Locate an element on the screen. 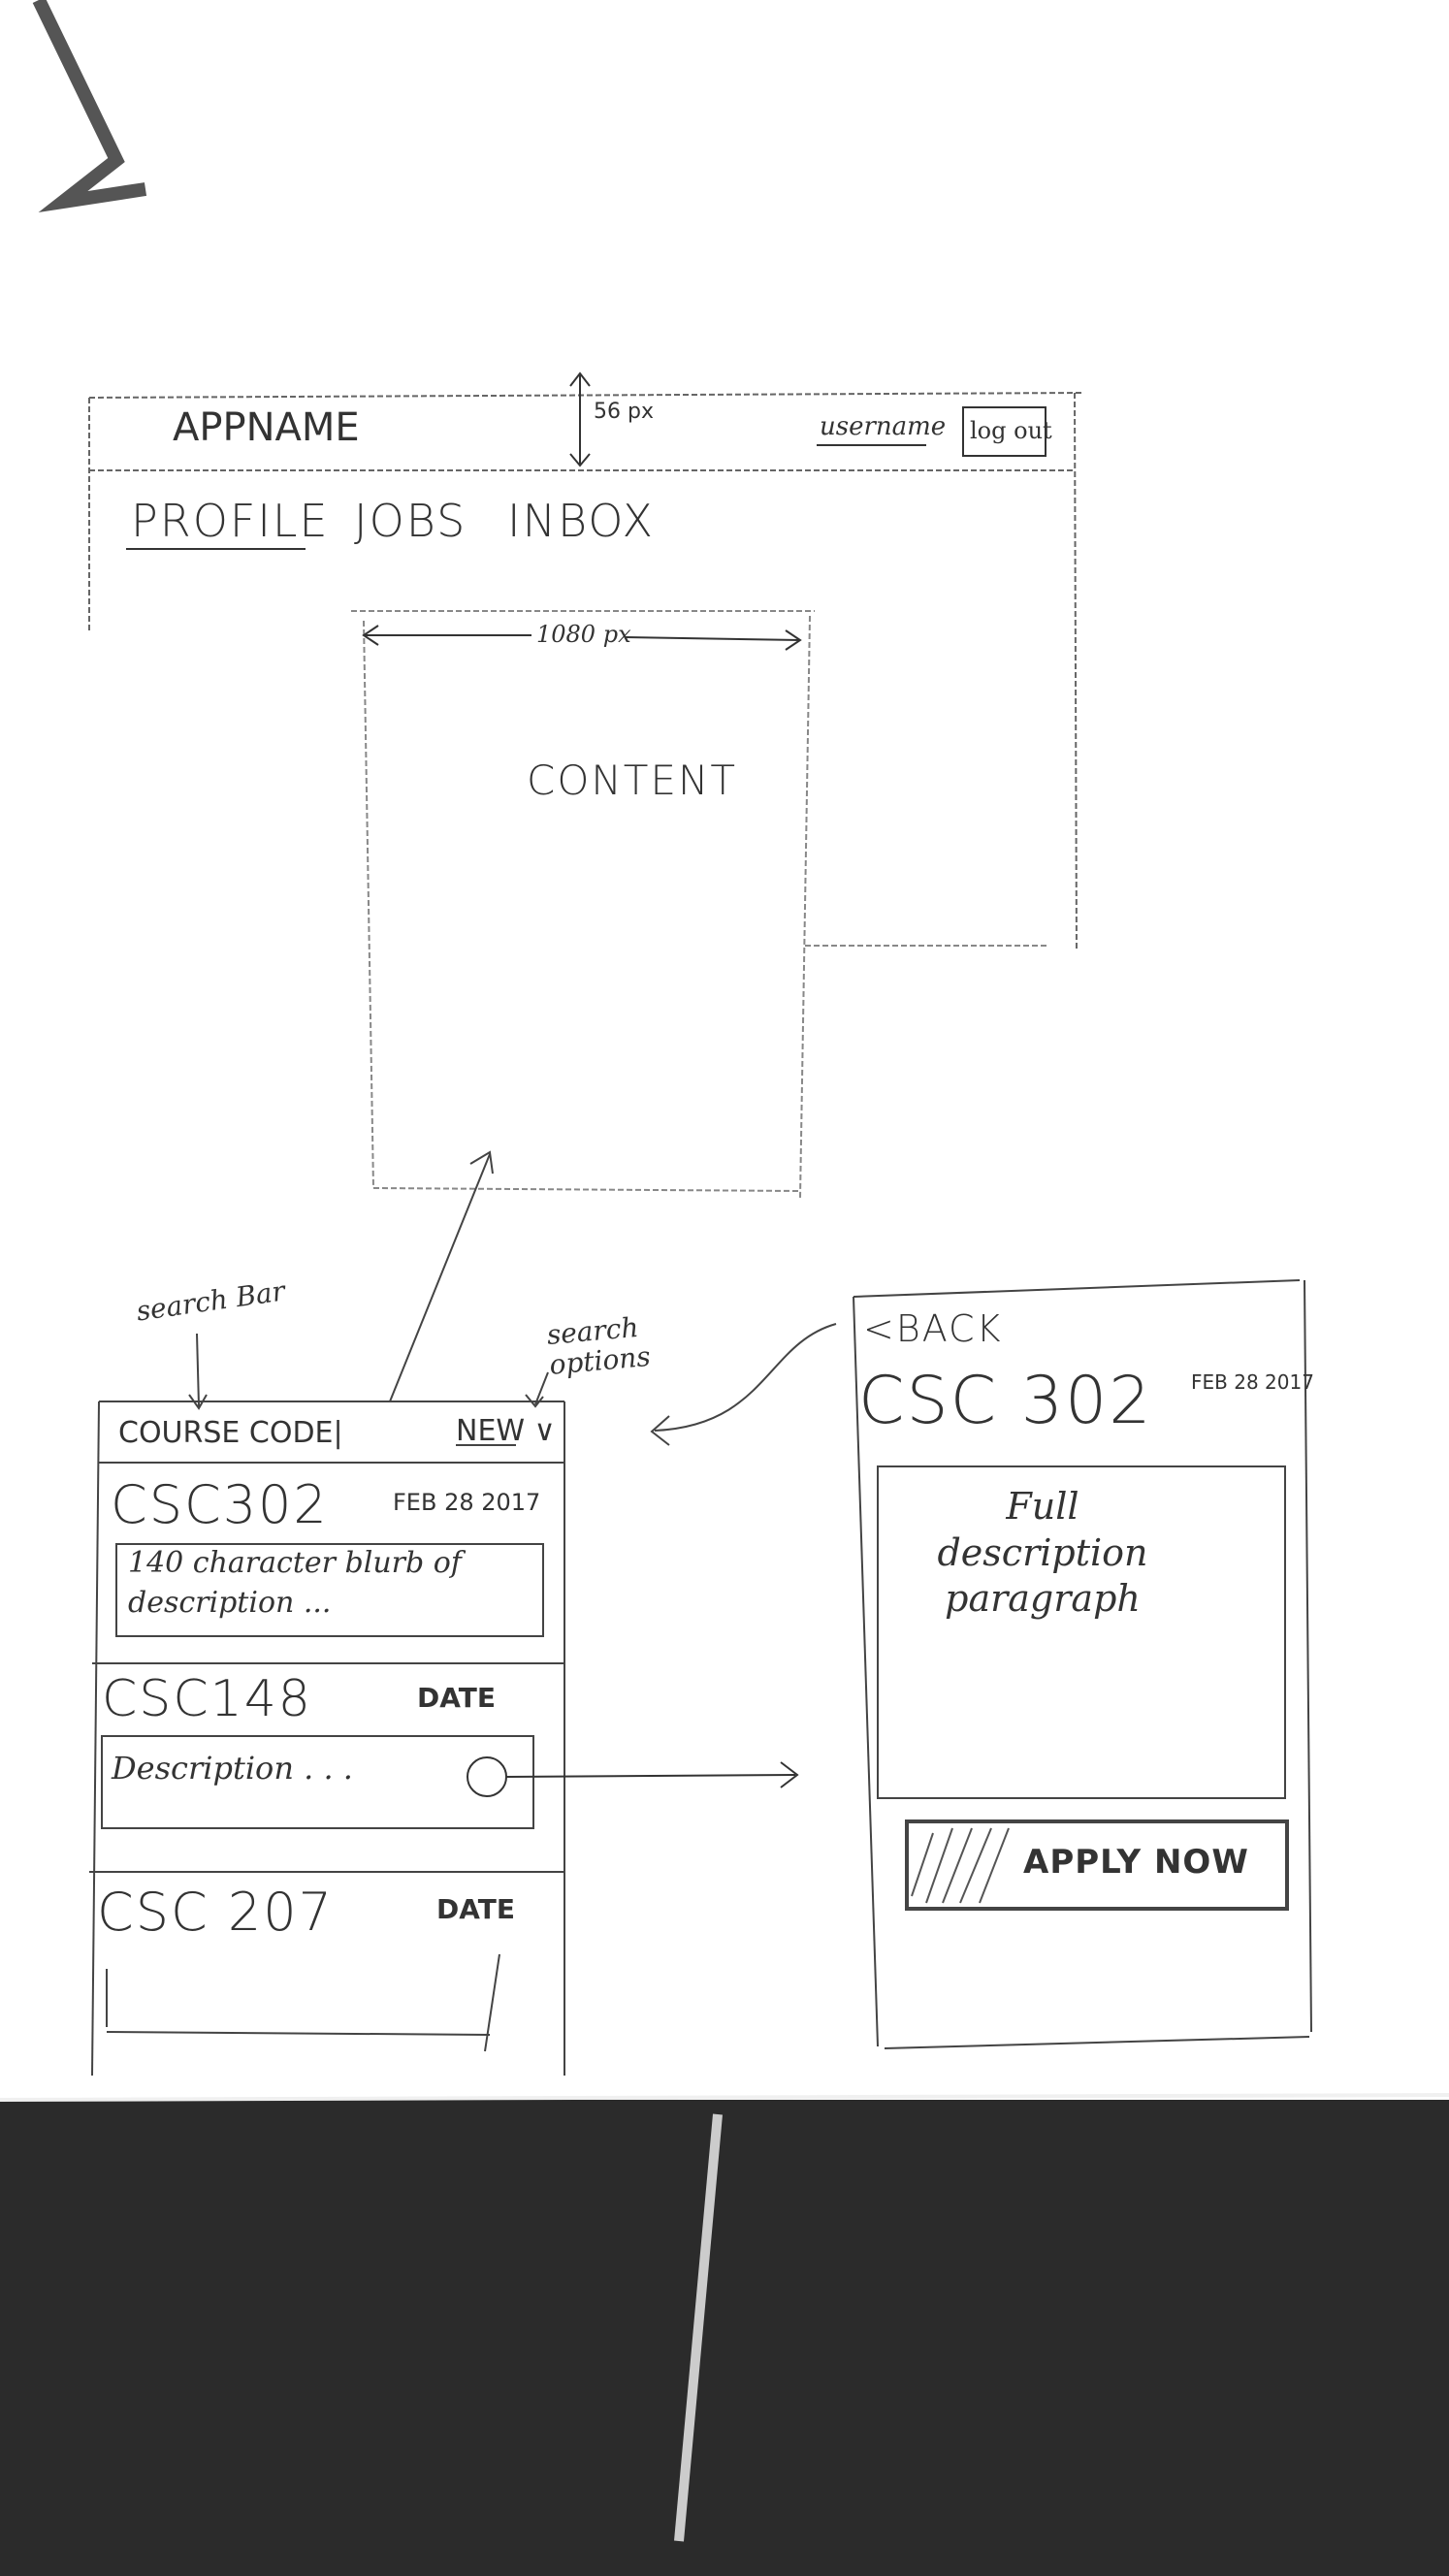 The height and width of the screenshot is (2576, 1449). sort-dropdown: NEW ∨ is located at coordinates (506, 1431).